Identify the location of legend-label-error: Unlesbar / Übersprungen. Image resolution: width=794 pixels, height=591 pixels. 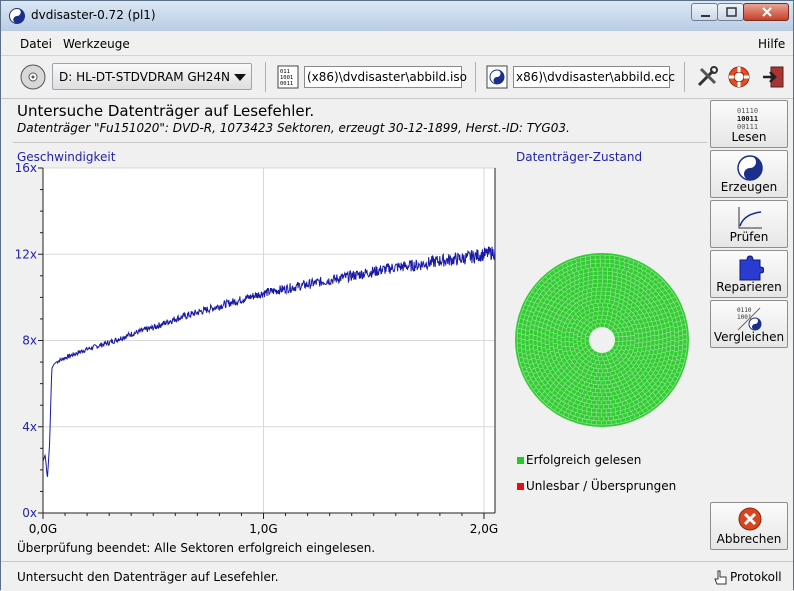
(601, 486).